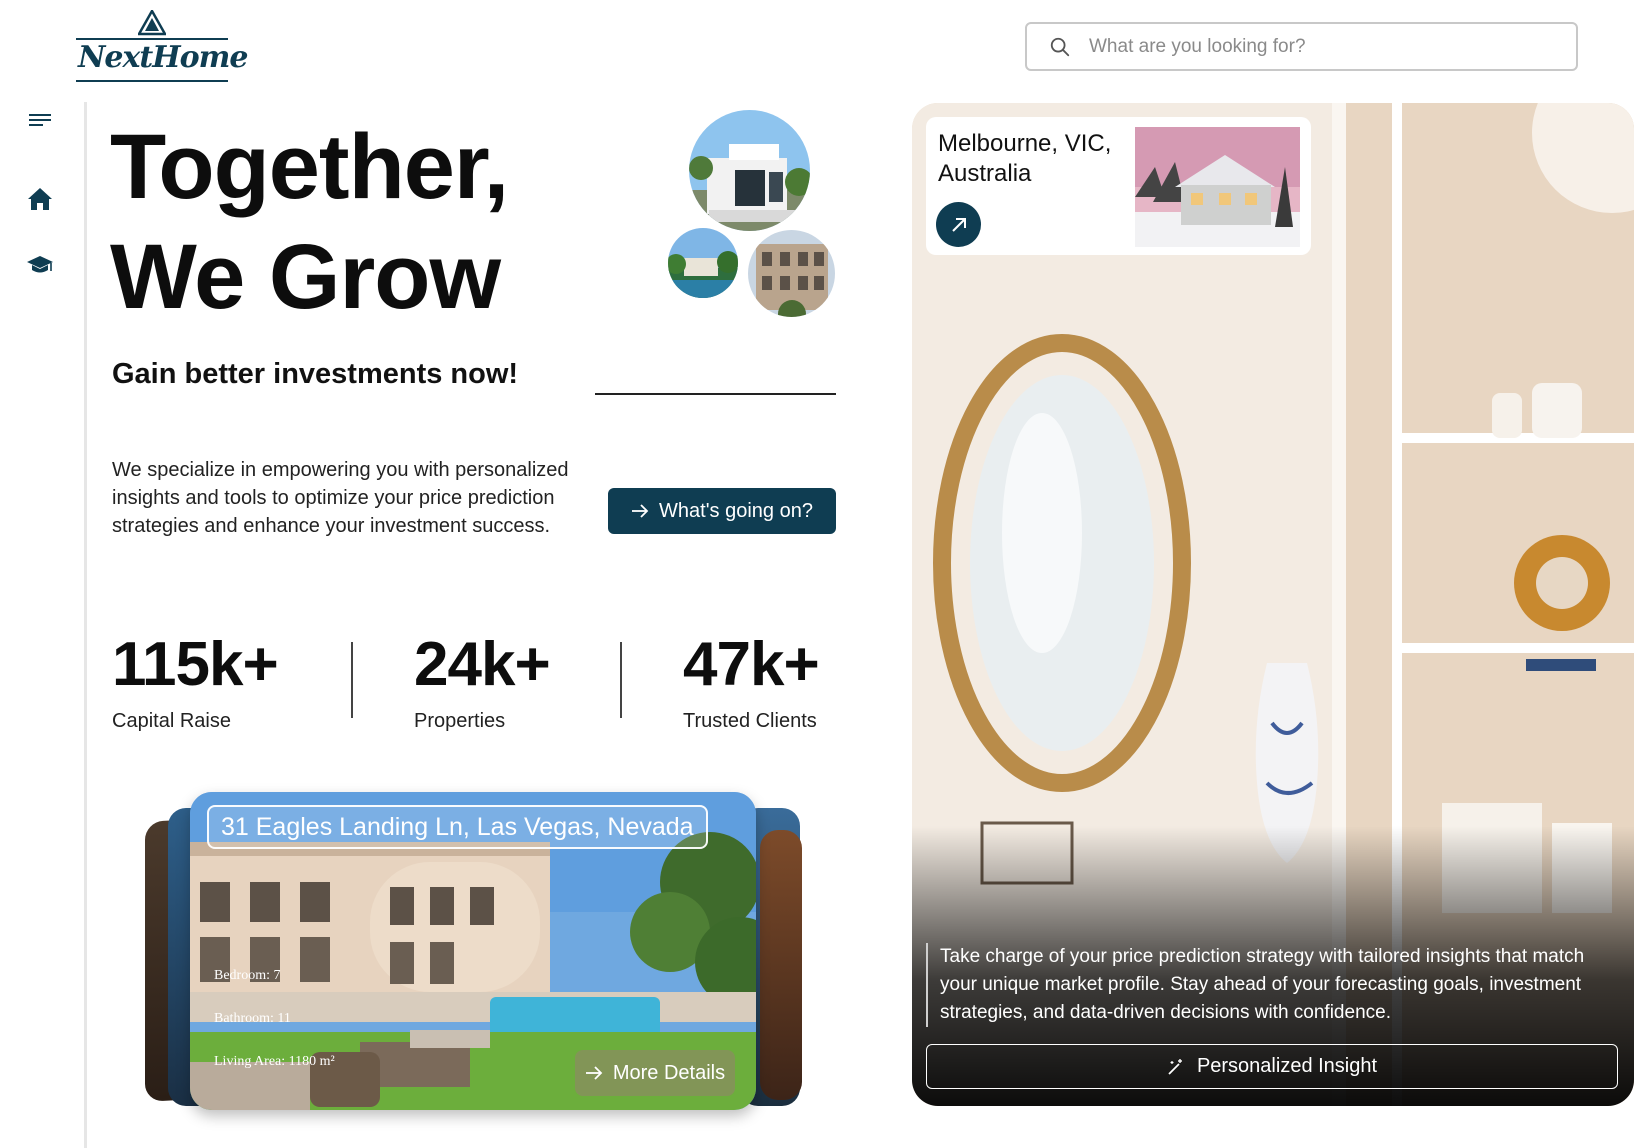 This screenshot has width=1642, height=1148. Describe the element at coordinates (460, 721) in the screenshot. I see `stat-label: Properties` at that location.